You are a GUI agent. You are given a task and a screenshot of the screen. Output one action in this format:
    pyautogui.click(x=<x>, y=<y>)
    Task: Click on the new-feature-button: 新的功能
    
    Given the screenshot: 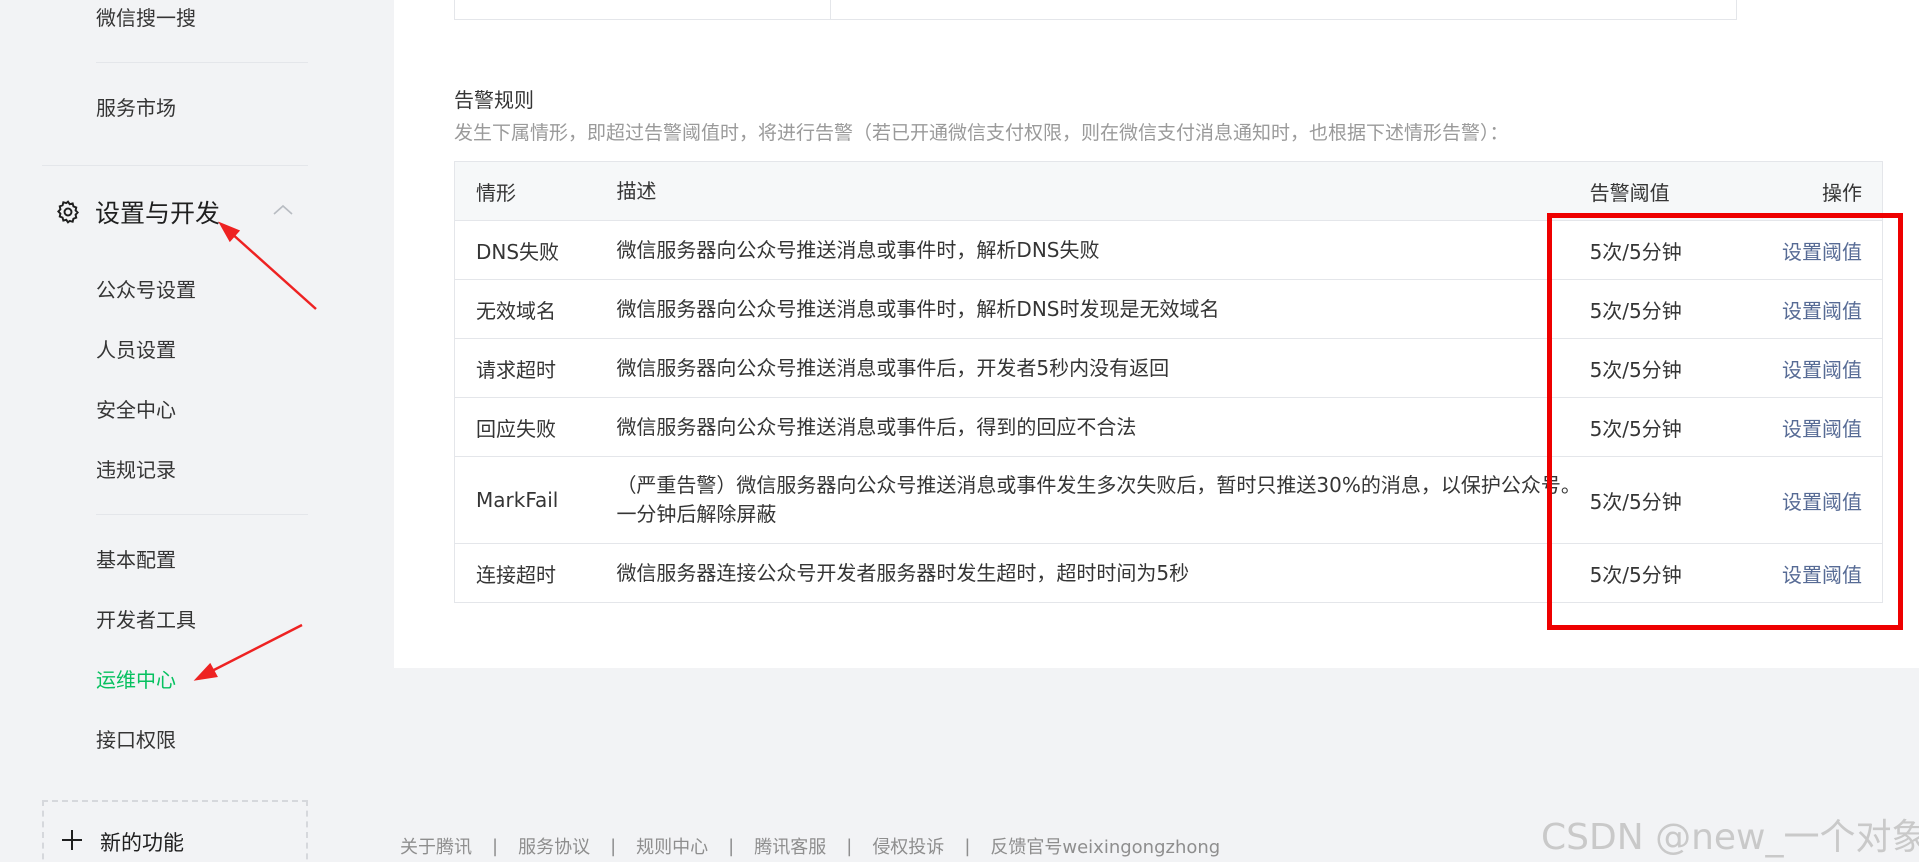 What is the action you would take?
    pyautogui.click(x=175, y=831)
    